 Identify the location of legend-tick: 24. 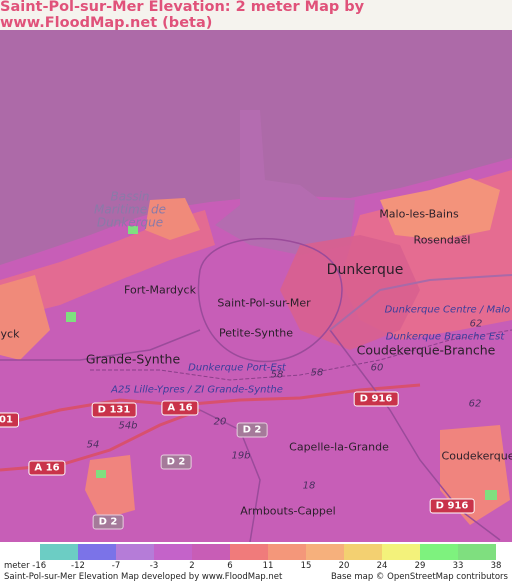
(382, 566).